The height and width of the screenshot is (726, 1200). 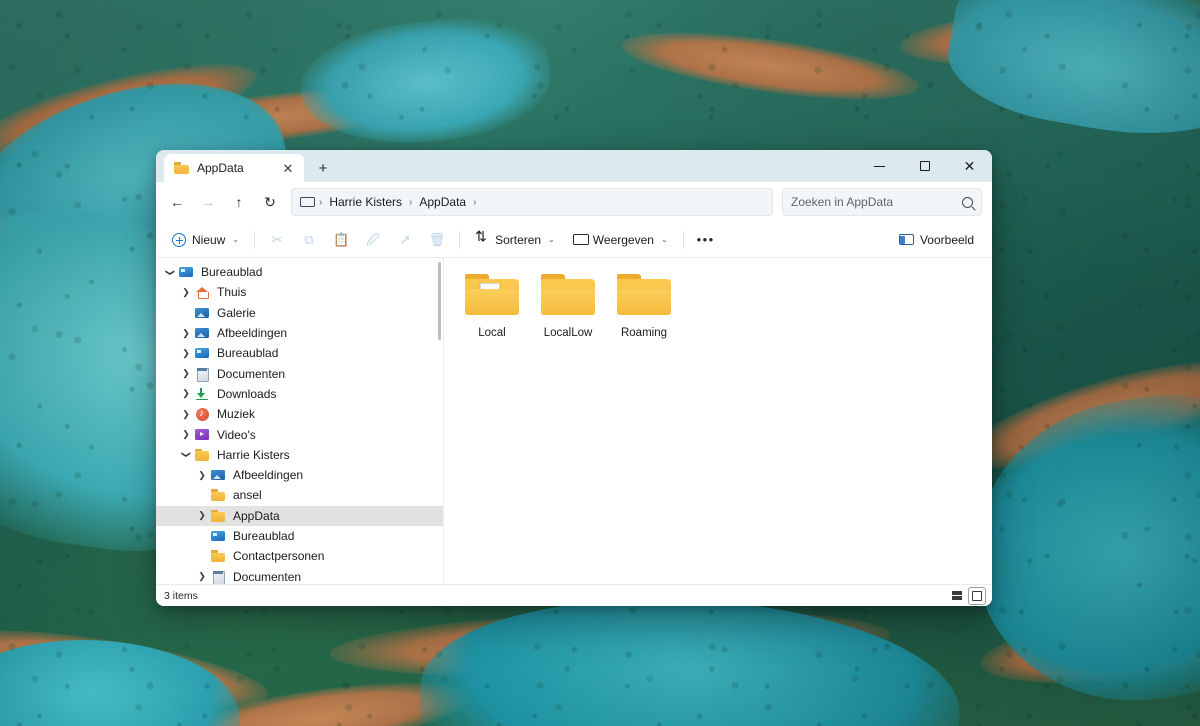 What do you see at coordinates (518, 239) in the screenshot?
I see `sort-button-label: Sorteren` at bounding box center [518, 239].